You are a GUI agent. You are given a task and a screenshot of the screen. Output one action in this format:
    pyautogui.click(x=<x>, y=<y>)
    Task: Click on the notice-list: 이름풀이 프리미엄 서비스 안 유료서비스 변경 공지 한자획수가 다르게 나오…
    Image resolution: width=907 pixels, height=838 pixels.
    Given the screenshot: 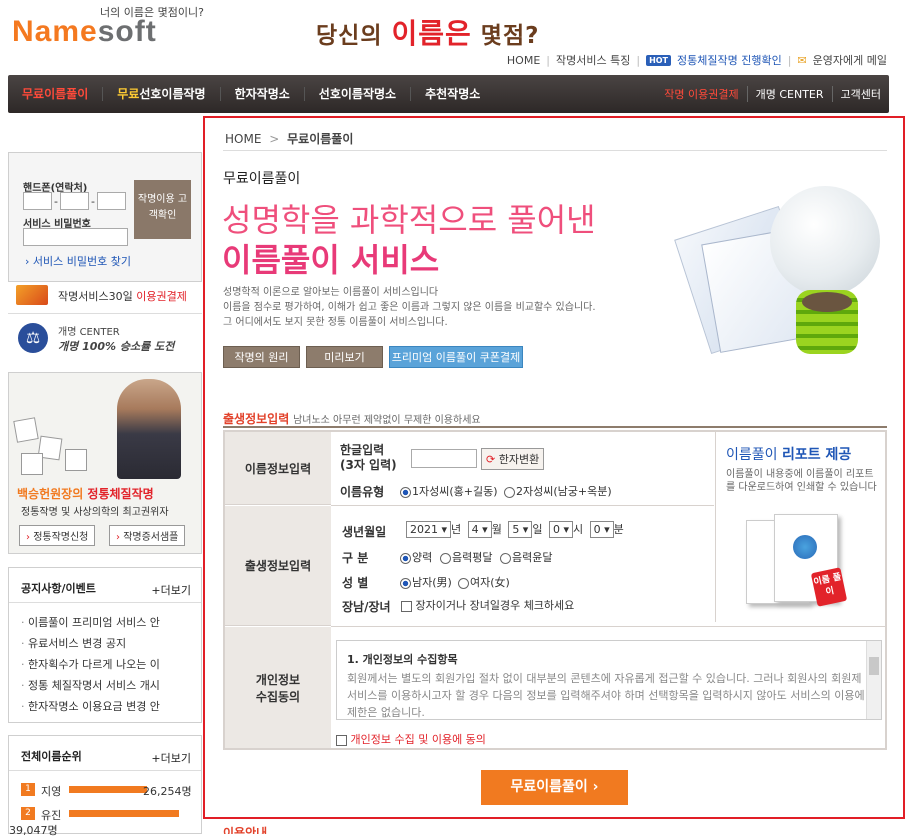 What is the action you would take?
    pyautogui.click(x=109, y=666)
    